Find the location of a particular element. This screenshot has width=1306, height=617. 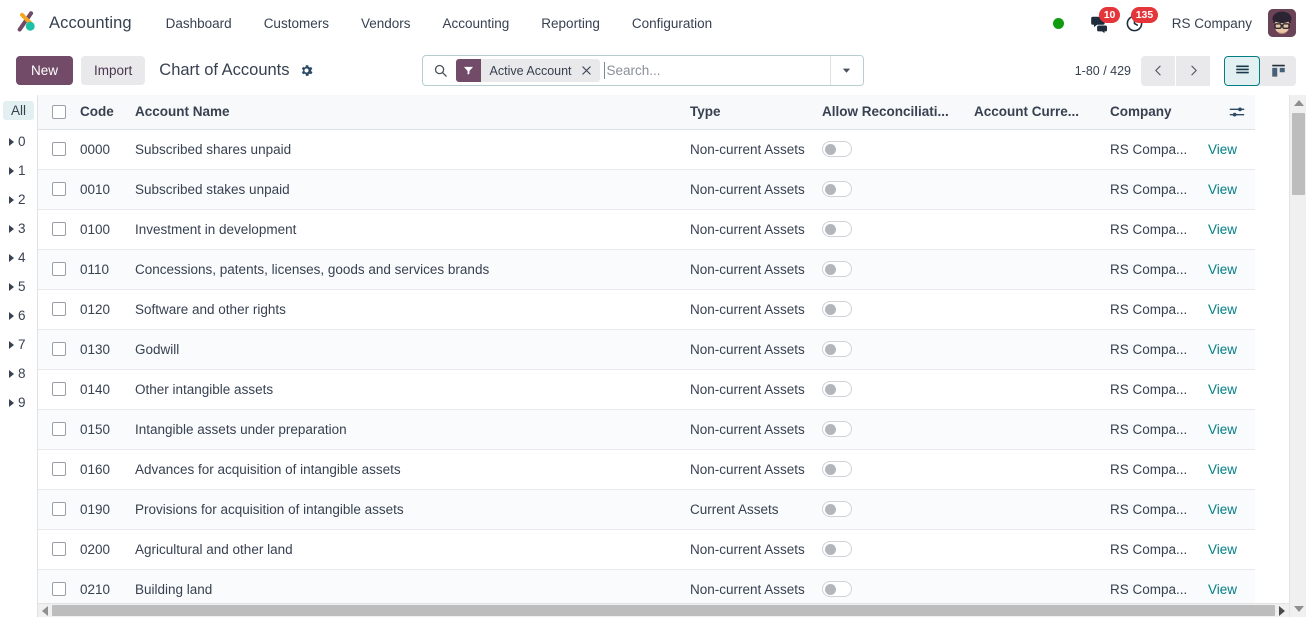

horizontal-scrollbar-thumb is located at coordinates (663, 610).